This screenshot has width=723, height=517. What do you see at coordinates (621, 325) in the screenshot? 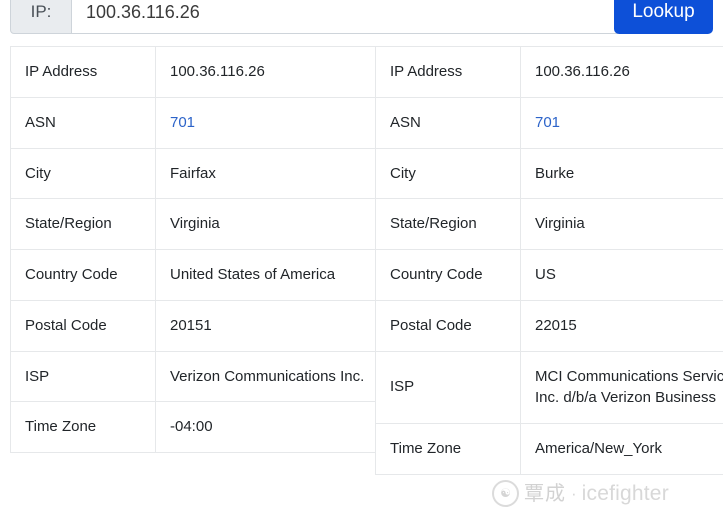
I see `row-value: 22015` at bounding box center [621, 325].